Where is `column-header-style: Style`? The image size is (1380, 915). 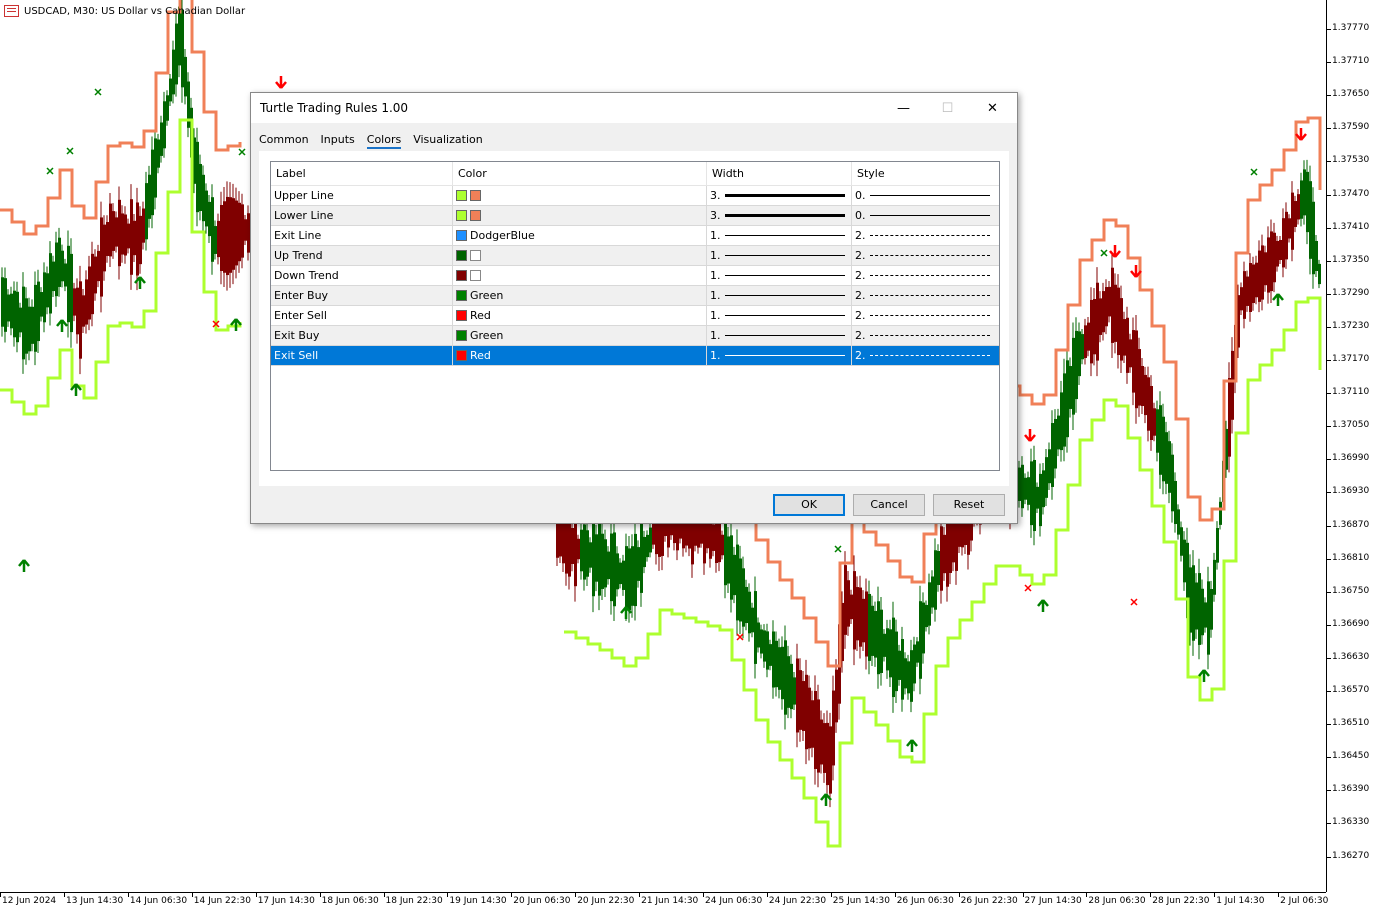
column-header-style: Style is located at coordinates (925, 173).